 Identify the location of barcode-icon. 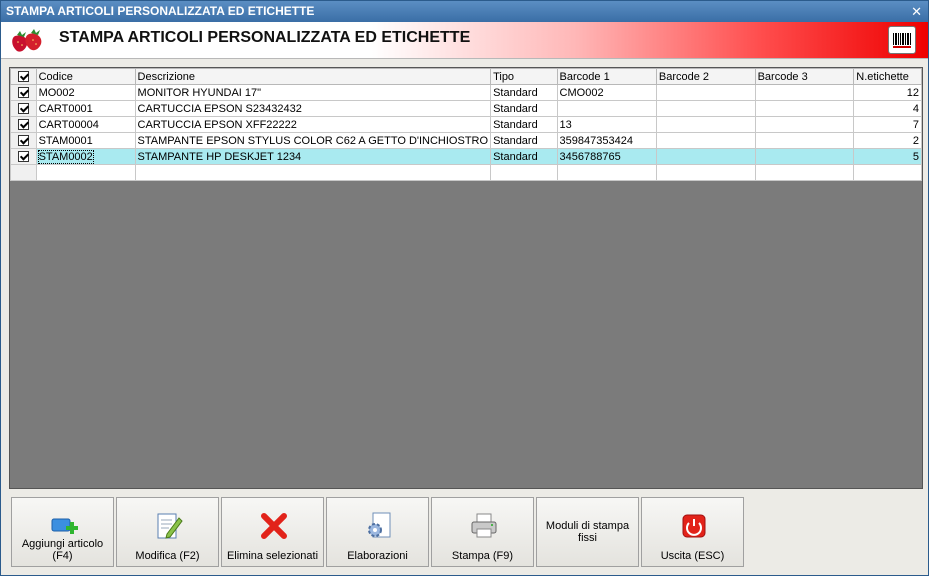
(902, 40).